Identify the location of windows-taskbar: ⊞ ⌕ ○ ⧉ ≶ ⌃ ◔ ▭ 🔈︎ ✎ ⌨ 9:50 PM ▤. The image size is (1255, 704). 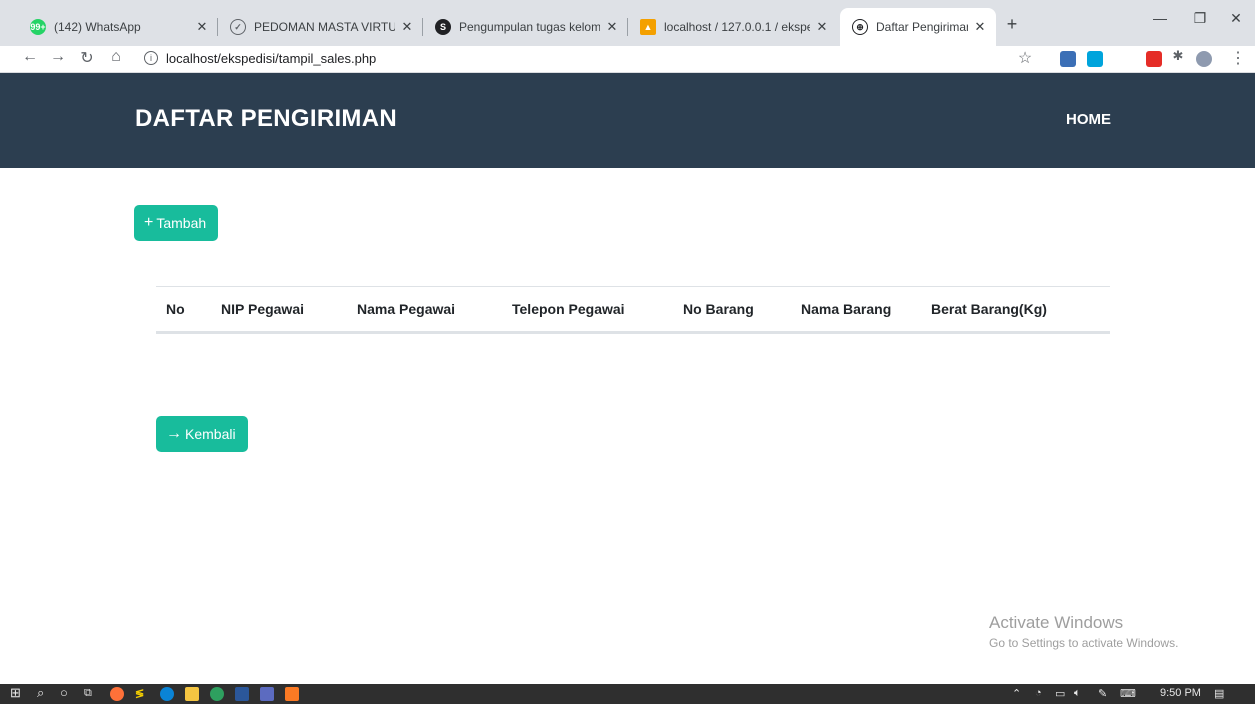
(627, 694).